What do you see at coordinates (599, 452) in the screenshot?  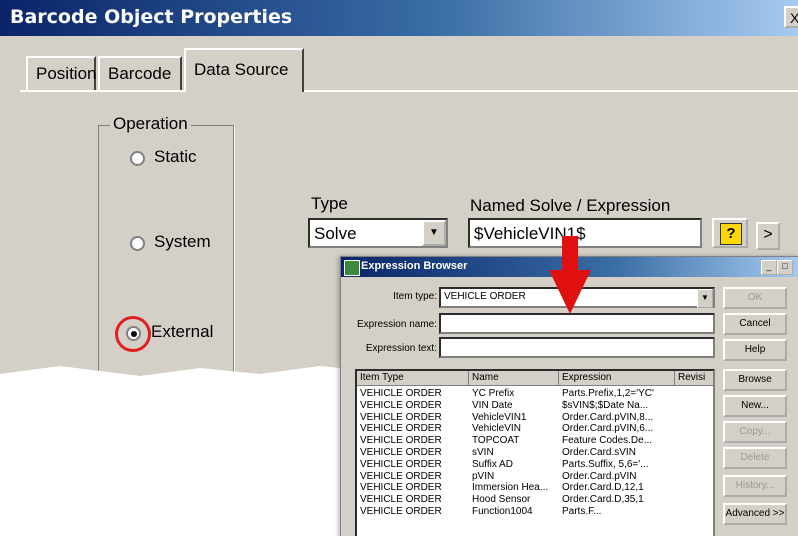 I see `table-cell: Order.Card.sVIN` at bounding box center [599, 452].